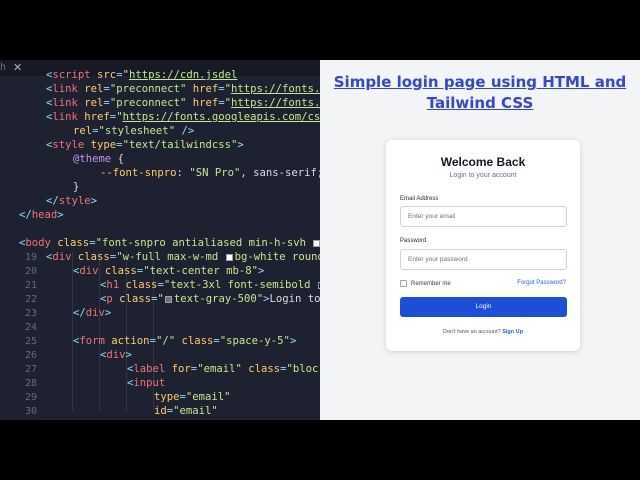 The width and height of the screenshot is (640, 480). Describe the element at coordinates (165, 341) in the screenshot. I see `code-token: "/"` at that location.